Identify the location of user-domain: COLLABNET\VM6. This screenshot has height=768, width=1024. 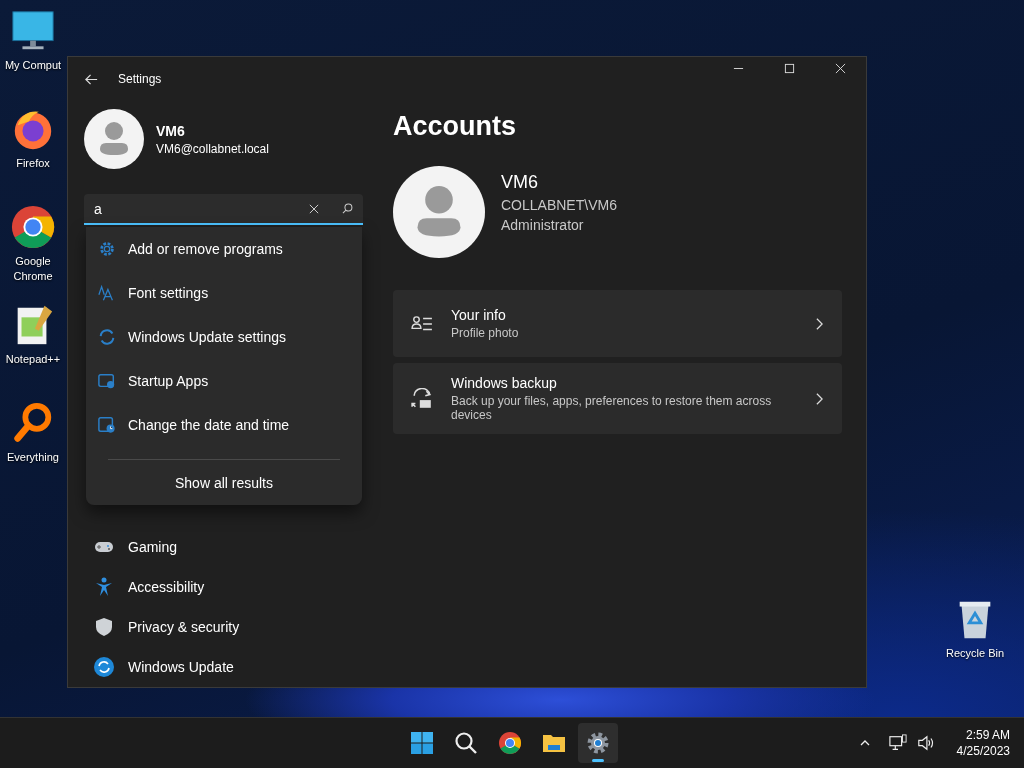
(559, 204).